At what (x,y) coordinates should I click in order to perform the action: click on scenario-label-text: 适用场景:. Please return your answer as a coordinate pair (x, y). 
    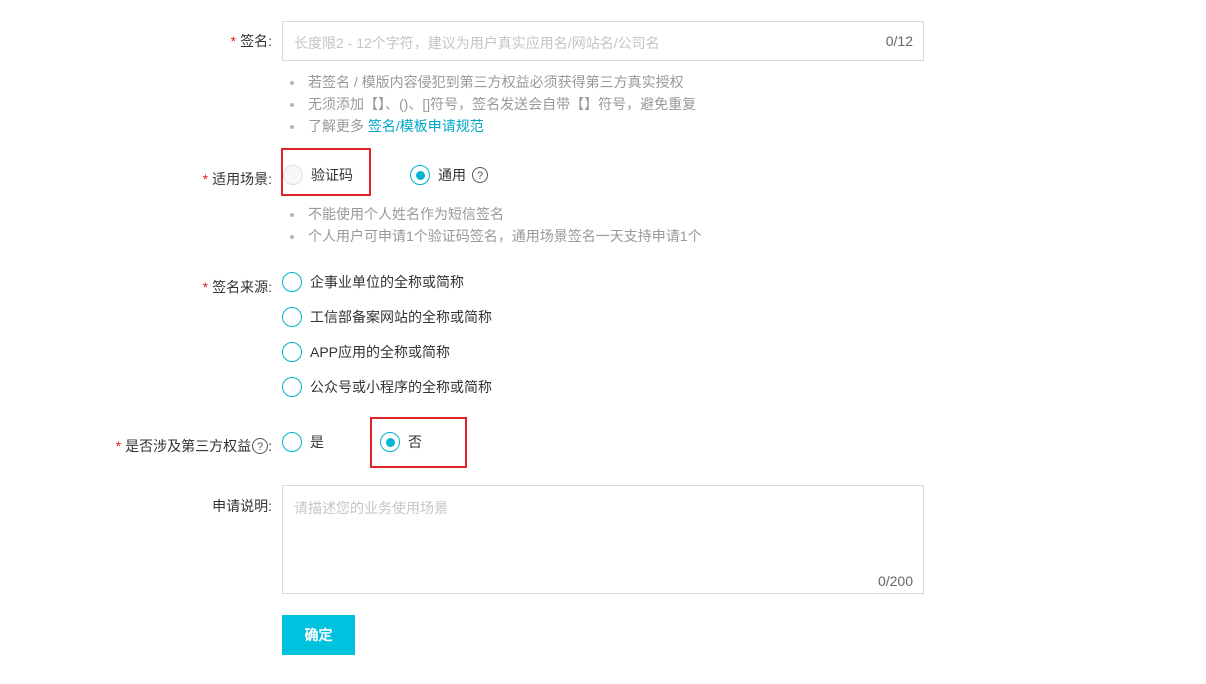
    Looking at the image, I should click on (242, 179).